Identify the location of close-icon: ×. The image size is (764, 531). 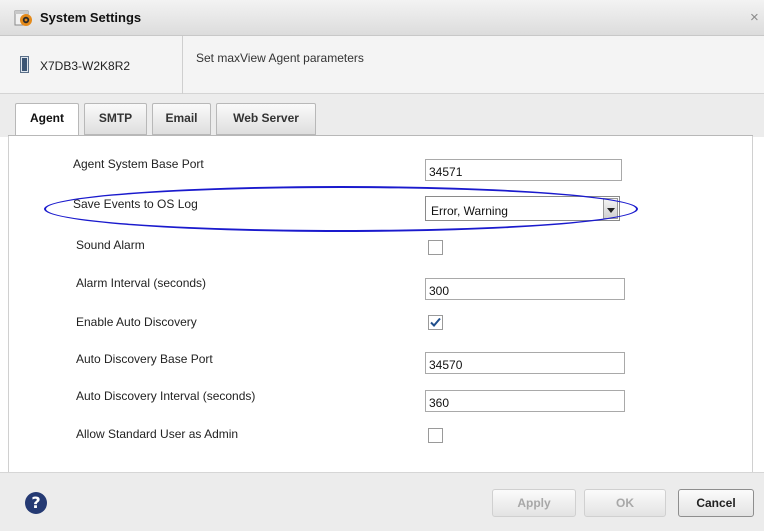
(754, 17).